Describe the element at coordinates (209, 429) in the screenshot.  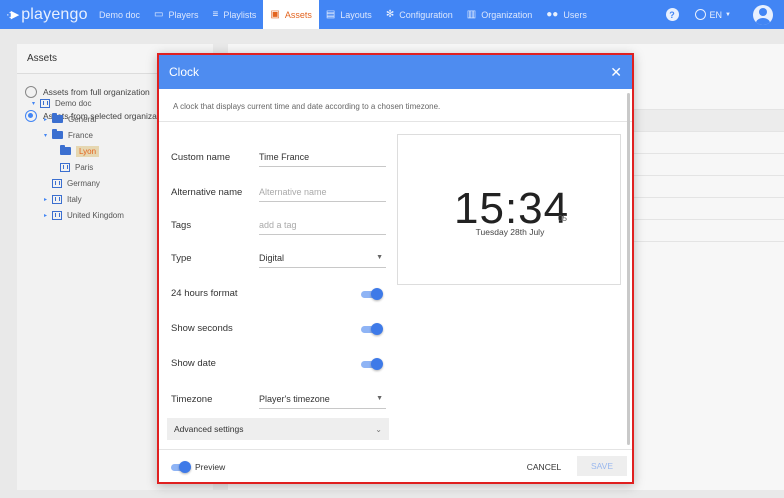
I see `advanced-settings-label: Advanced settings` at that location.